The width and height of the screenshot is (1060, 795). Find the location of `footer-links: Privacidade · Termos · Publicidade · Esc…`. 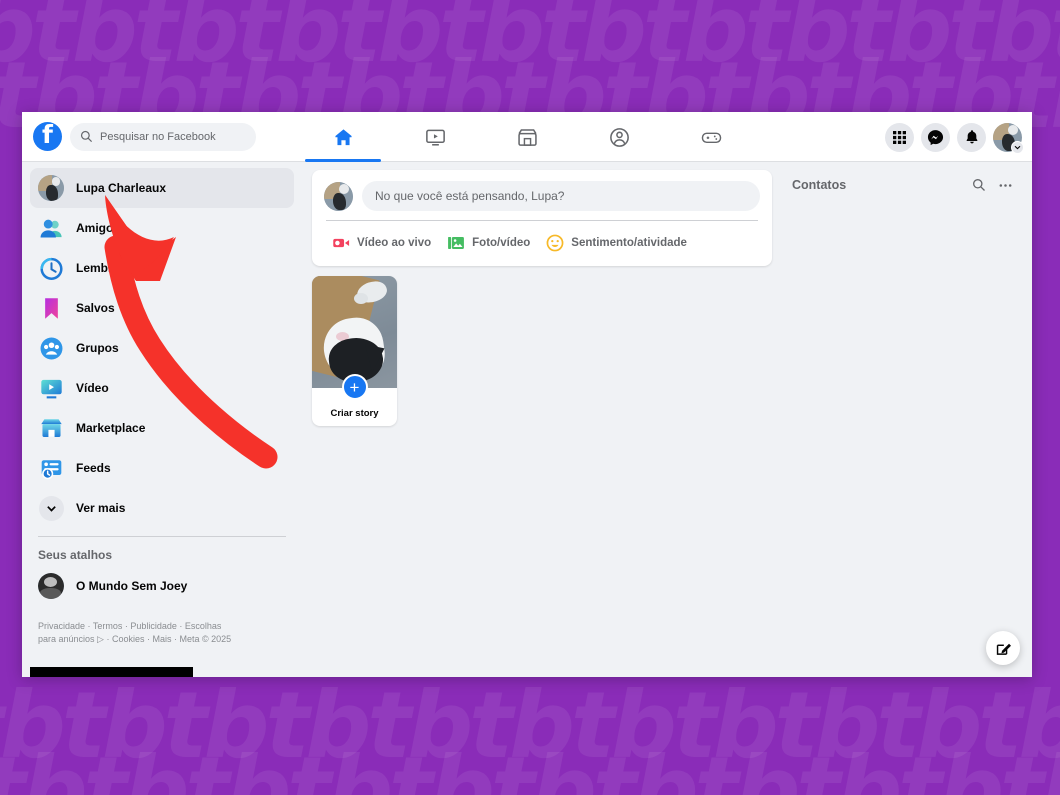

footer-links: Privacidade · Termos · Publicidade · Esc… is located at coordinates (137, 626).